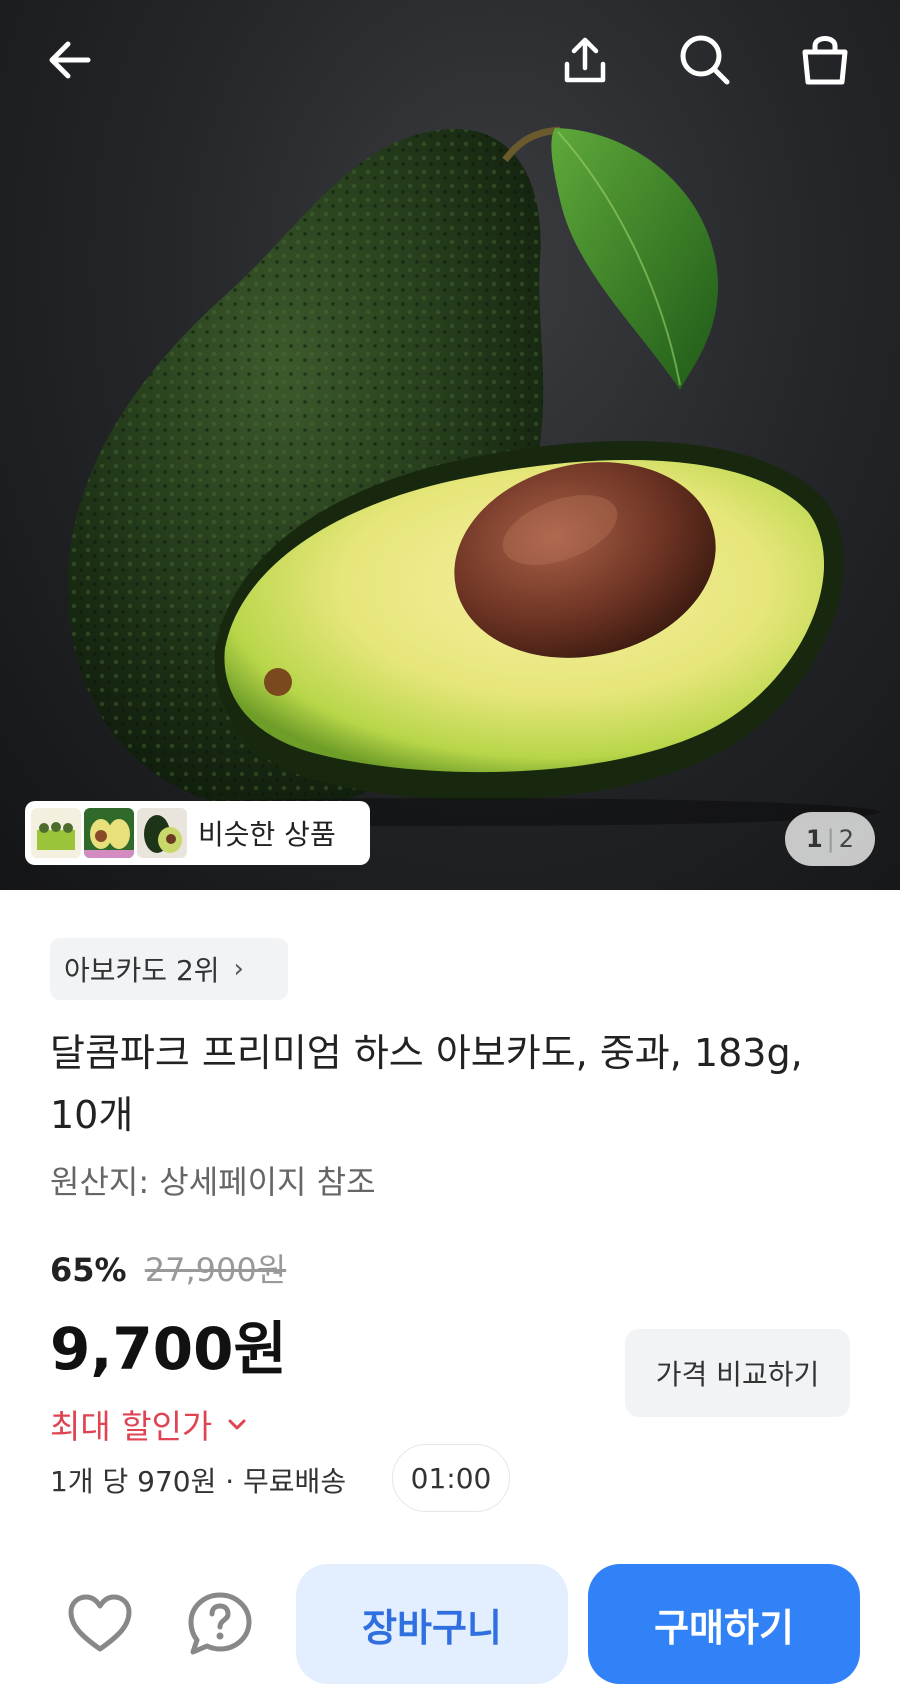 The height and width of the screenshot is (1695, 900). What do you see at coordinates (737, 1373) in the screenshot?
I see `price-compare-button: 가격 비교하기` at bounding box center [737, 1373].